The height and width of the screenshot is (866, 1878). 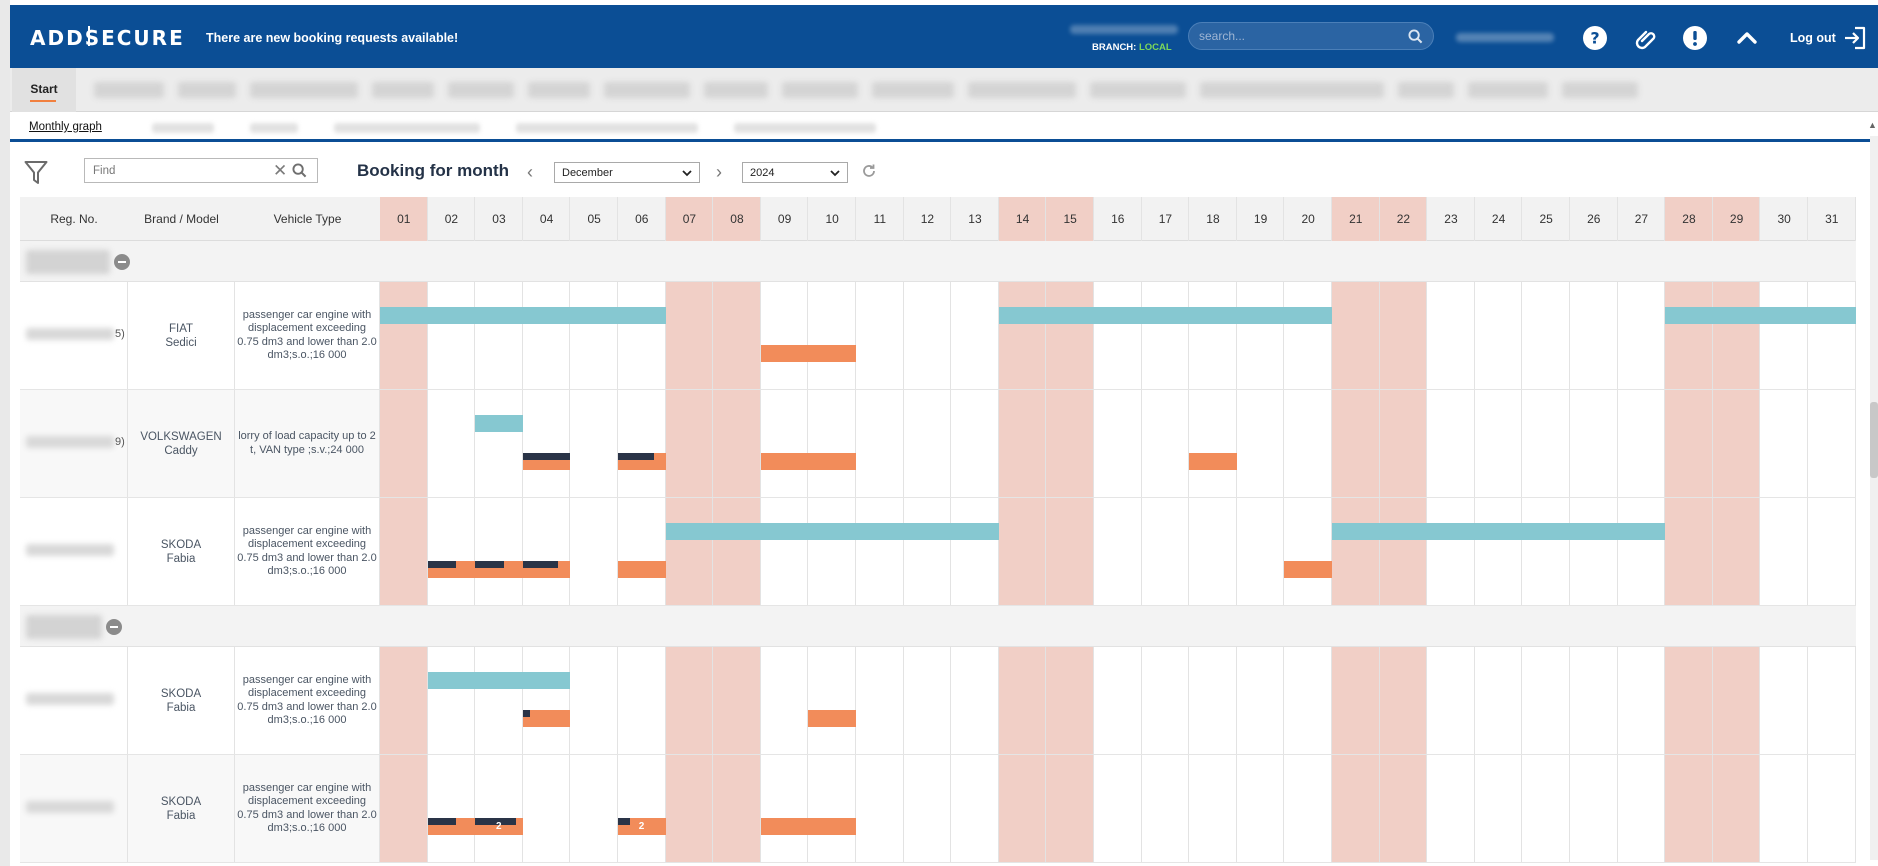 I want to click on column-header-reg-no: Reg. No., so click(x=74, y=219).